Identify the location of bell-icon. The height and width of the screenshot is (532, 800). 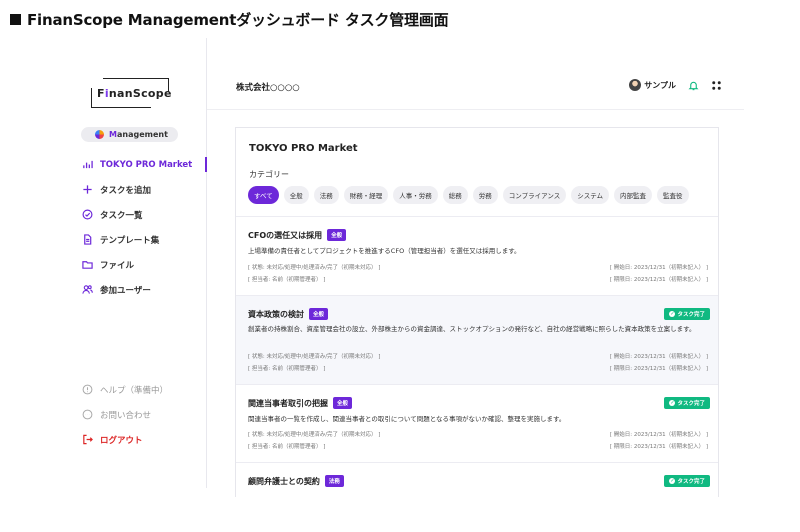
(693, 85).